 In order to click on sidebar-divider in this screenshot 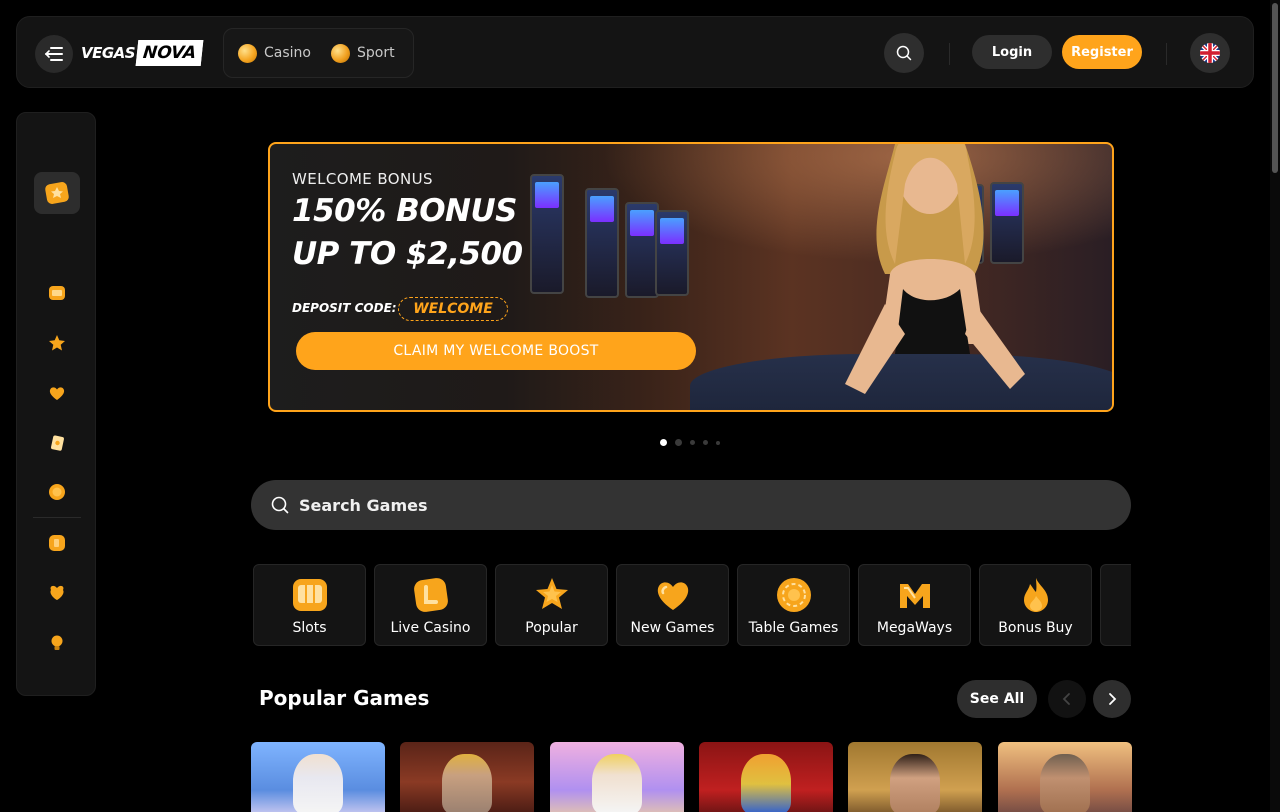, I will do `click(57, 517)`.